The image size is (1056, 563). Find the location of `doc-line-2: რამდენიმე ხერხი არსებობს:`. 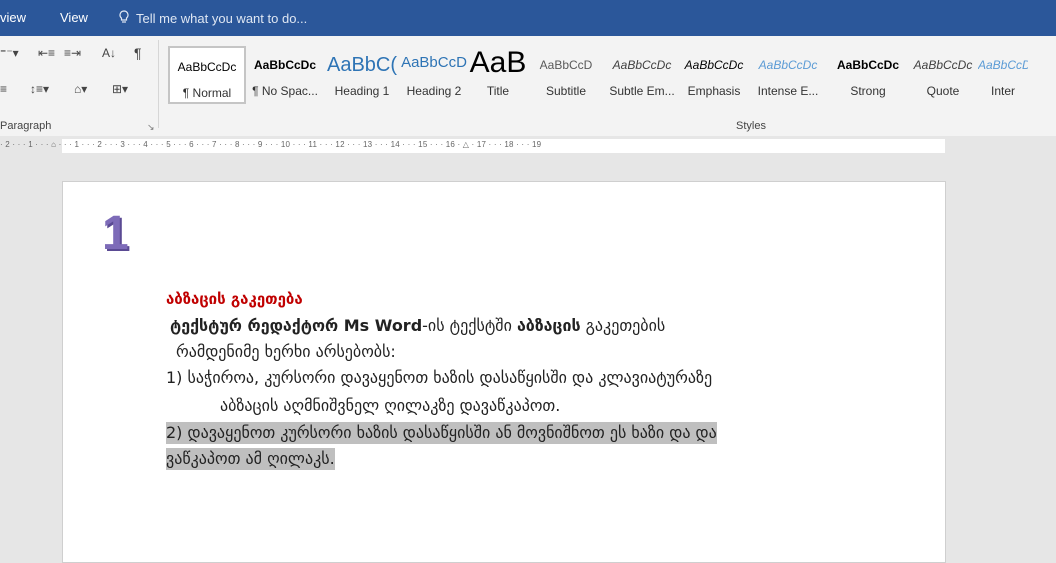

doc-line-2: რამდენიმე ხერხი არსებობს: is located at coordinates (286, 351).